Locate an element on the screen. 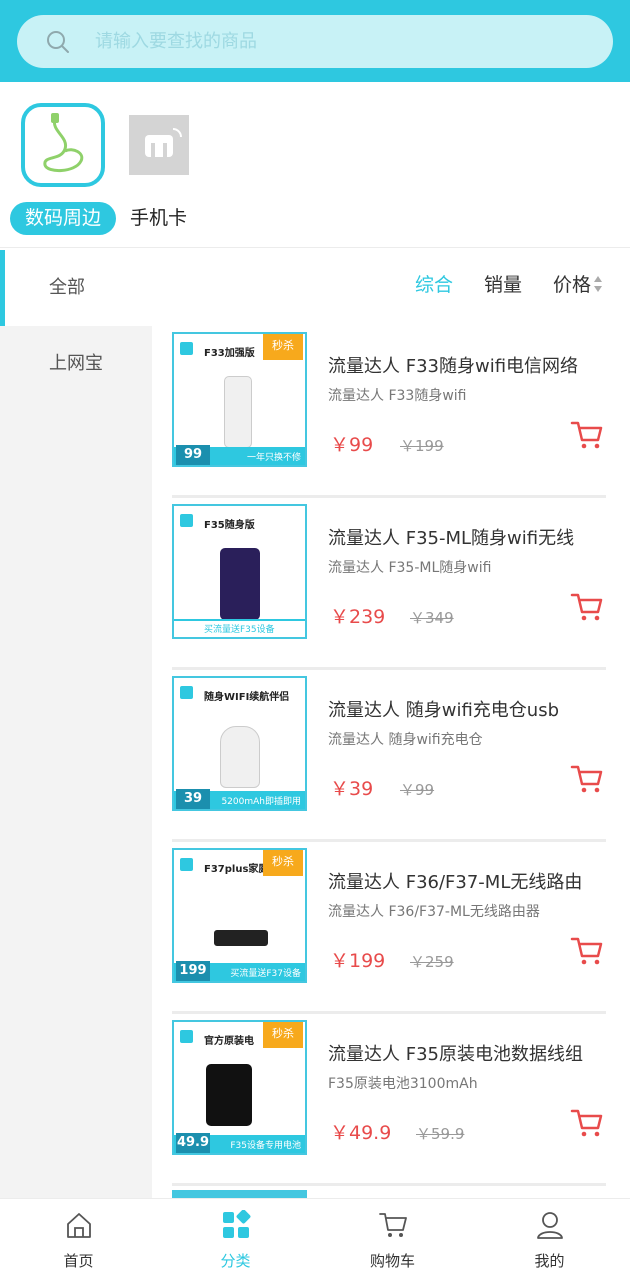  home-icon is located at coordinates (79, 1225).